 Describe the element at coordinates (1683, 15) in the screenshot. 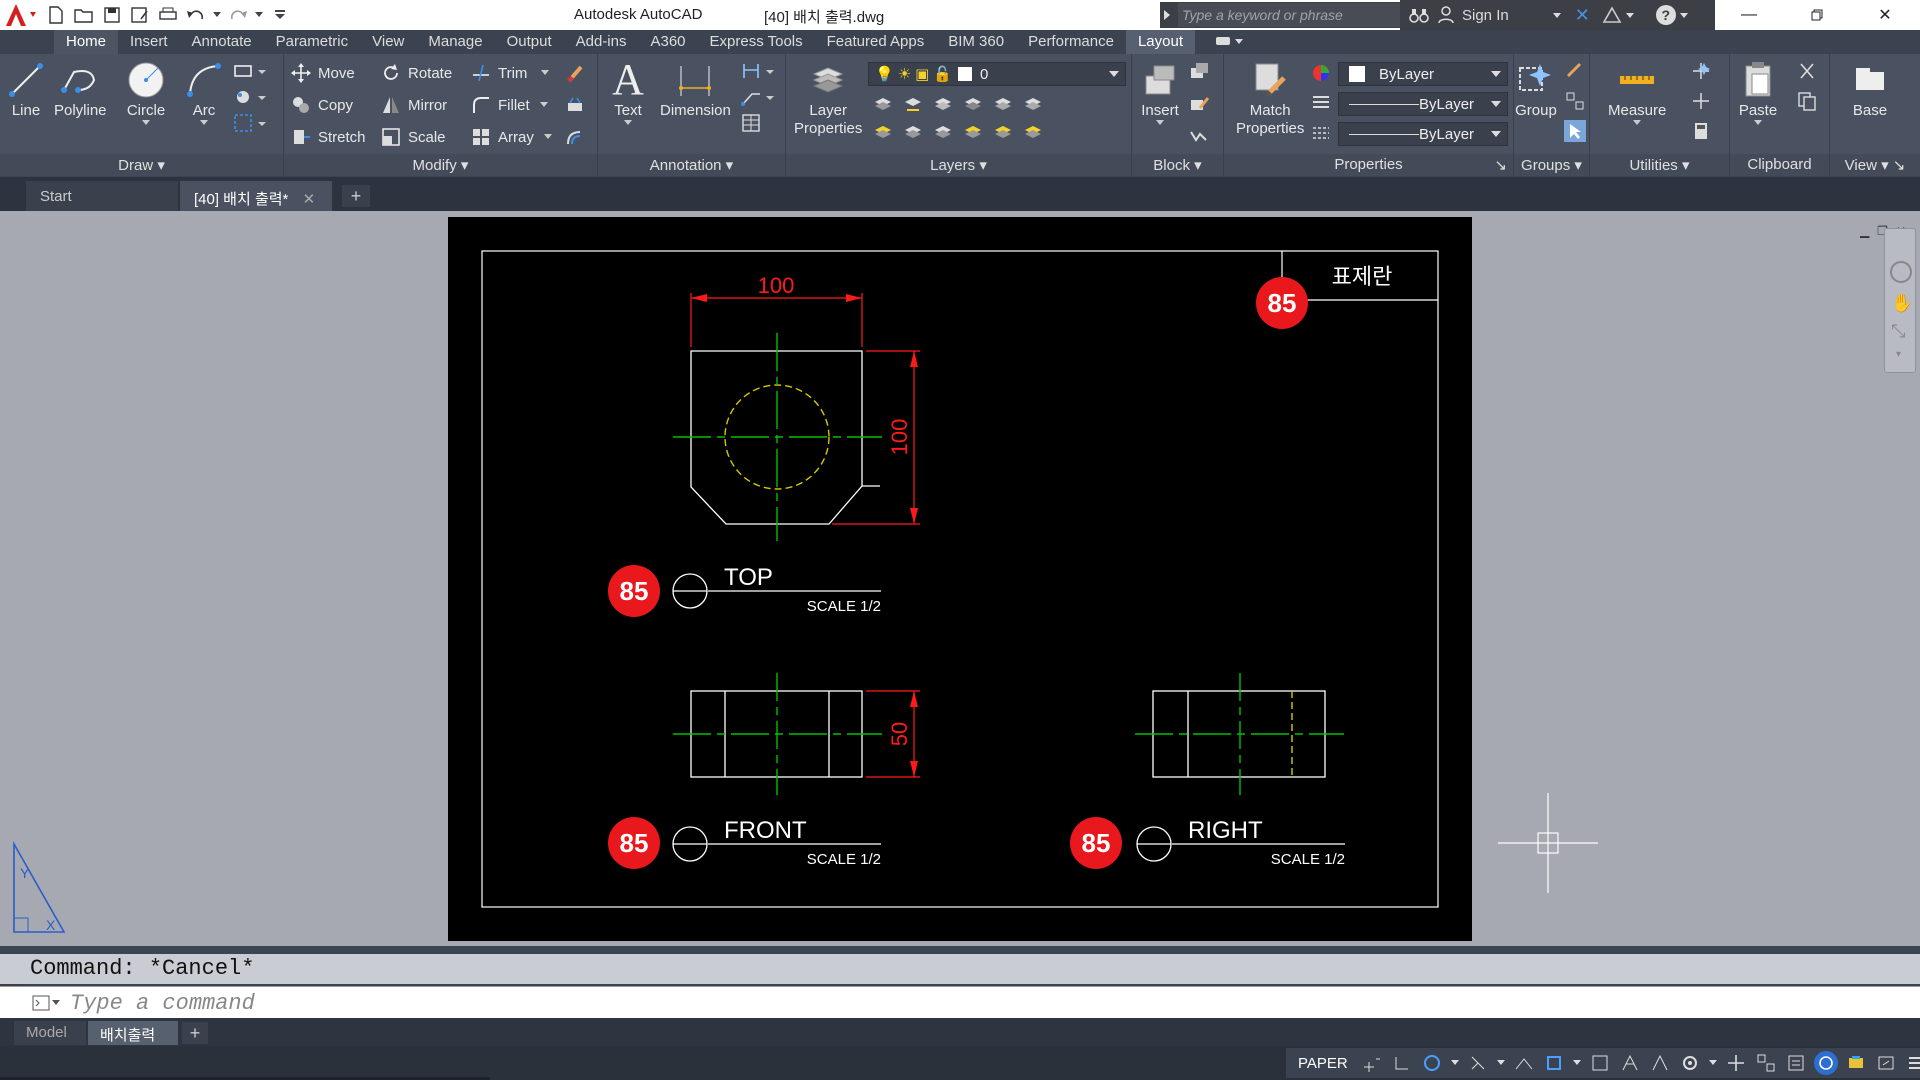

I see `help-dropdown-icon` at that location.